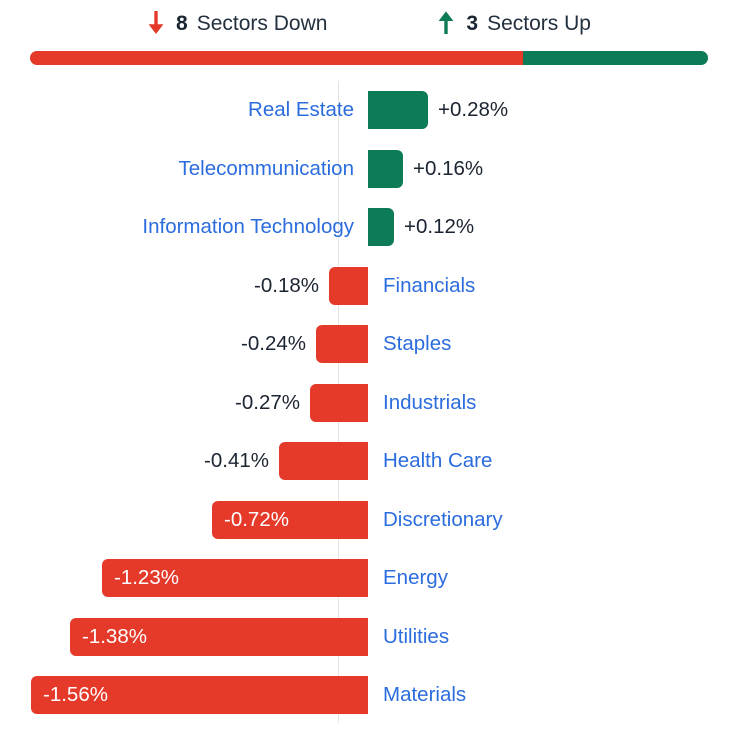  I want to click on sector-row-left: -0.72%, so click(199, 520).